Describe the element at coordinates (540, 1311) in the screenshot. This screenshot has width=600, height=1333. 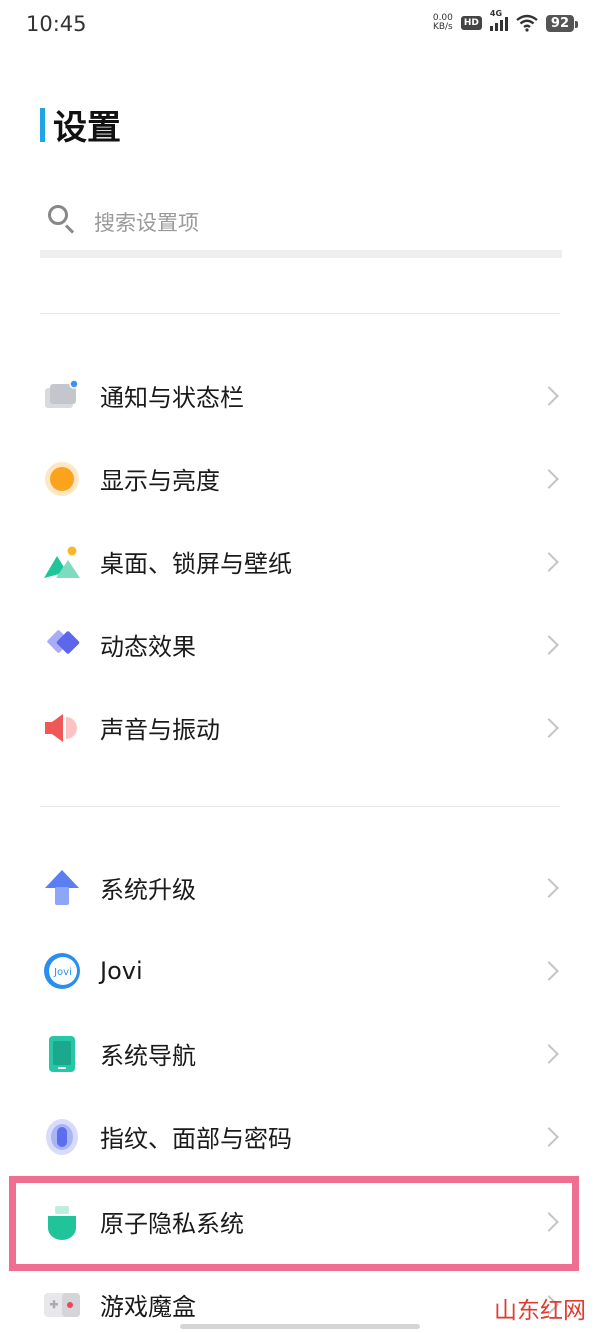
I see `watermark: 山东红网` at that location.